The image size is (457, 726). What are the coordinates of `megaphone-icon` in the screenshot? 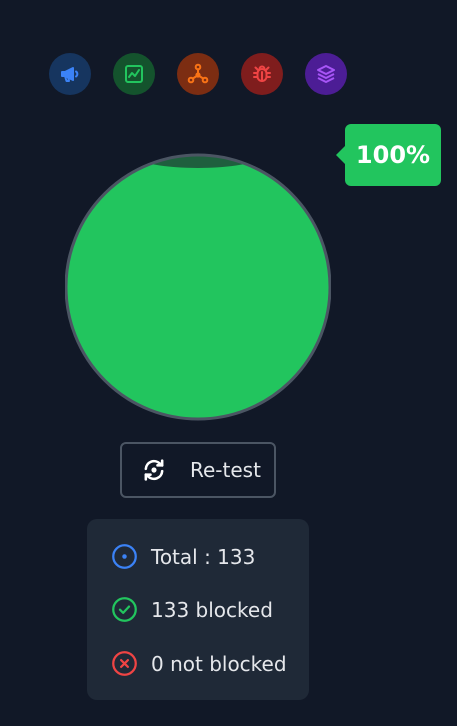 It's located at (70, 74).